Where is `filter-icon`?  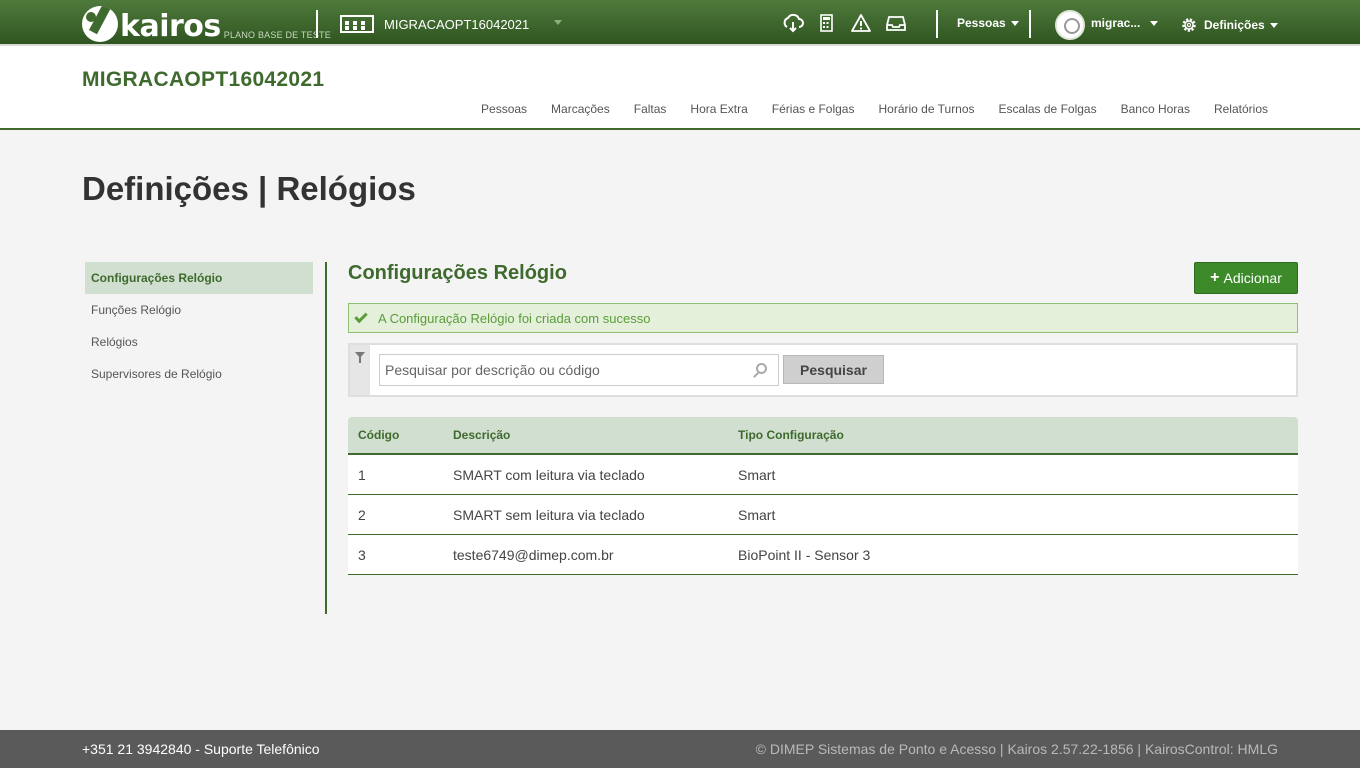
filter-icon is located at coordinates (360, 357).